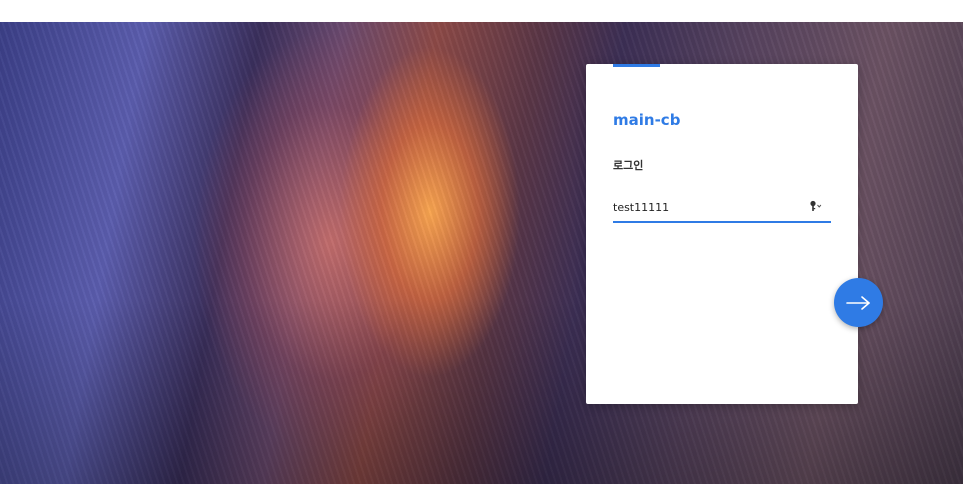 Image resolution: width=963 pixels, height=486 pixels. Describe the element at coordinates (647, 120) in the screenshot. I see `app-name: main-cb` at that location.